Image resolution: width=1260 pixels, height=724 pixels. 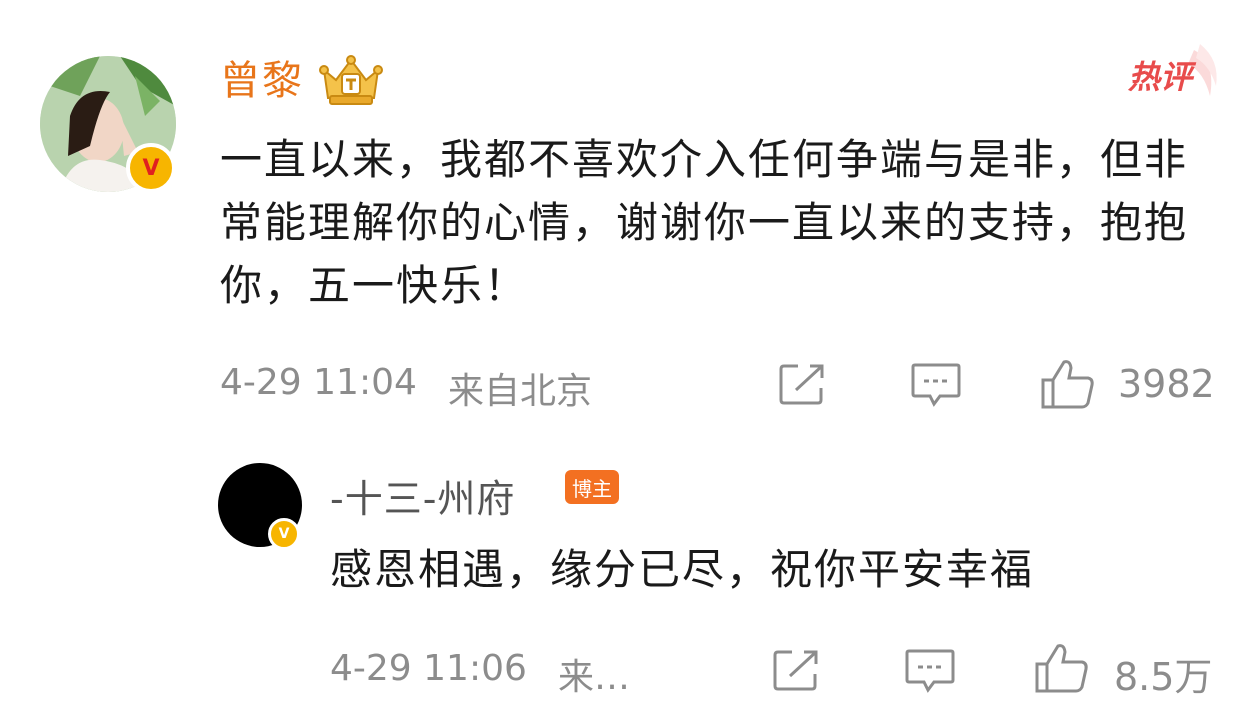 What do you see at coordinates (1166, 384) in the screenshot?
I see `like-count: 3982` at bounding box center [1166, 384].